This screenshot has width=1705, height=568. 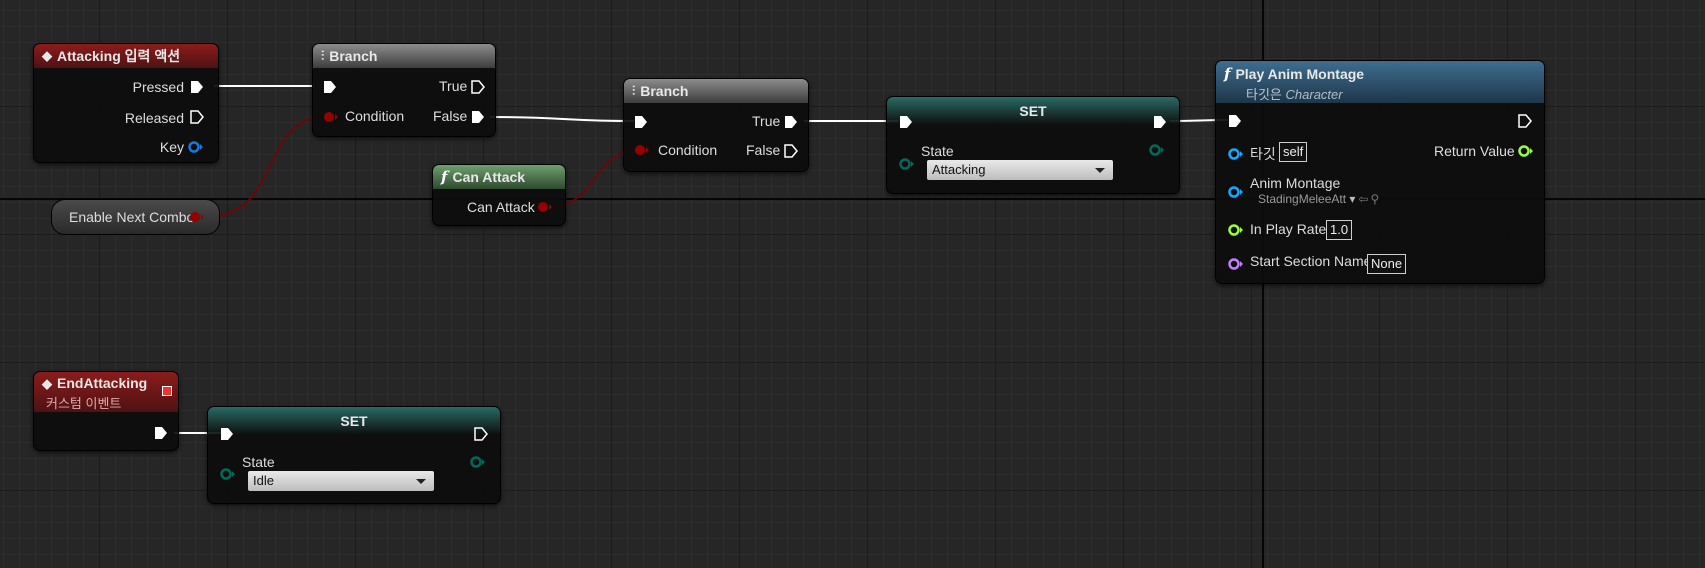 What do you see at coordinates (1314, 94) in the screenshot?
I see `target-class: Character` at bounding box center [1314, 94].